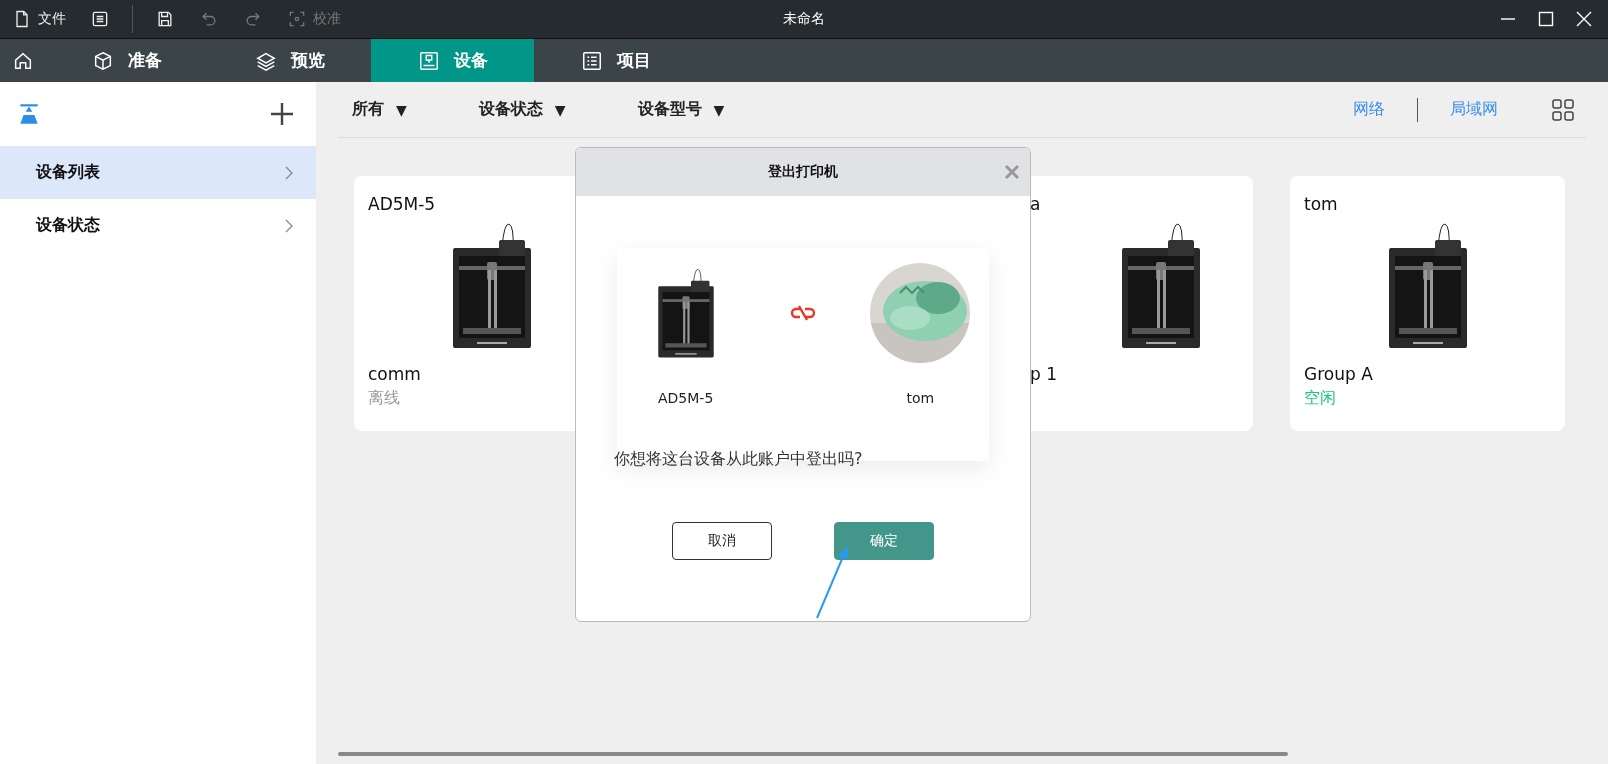 Image resolution: width=1608 pixels, height=764 pixels. Describe the element at coordinates (158, 172) in the screenshot. I see `sidebar-item: 设备列表` at that location.